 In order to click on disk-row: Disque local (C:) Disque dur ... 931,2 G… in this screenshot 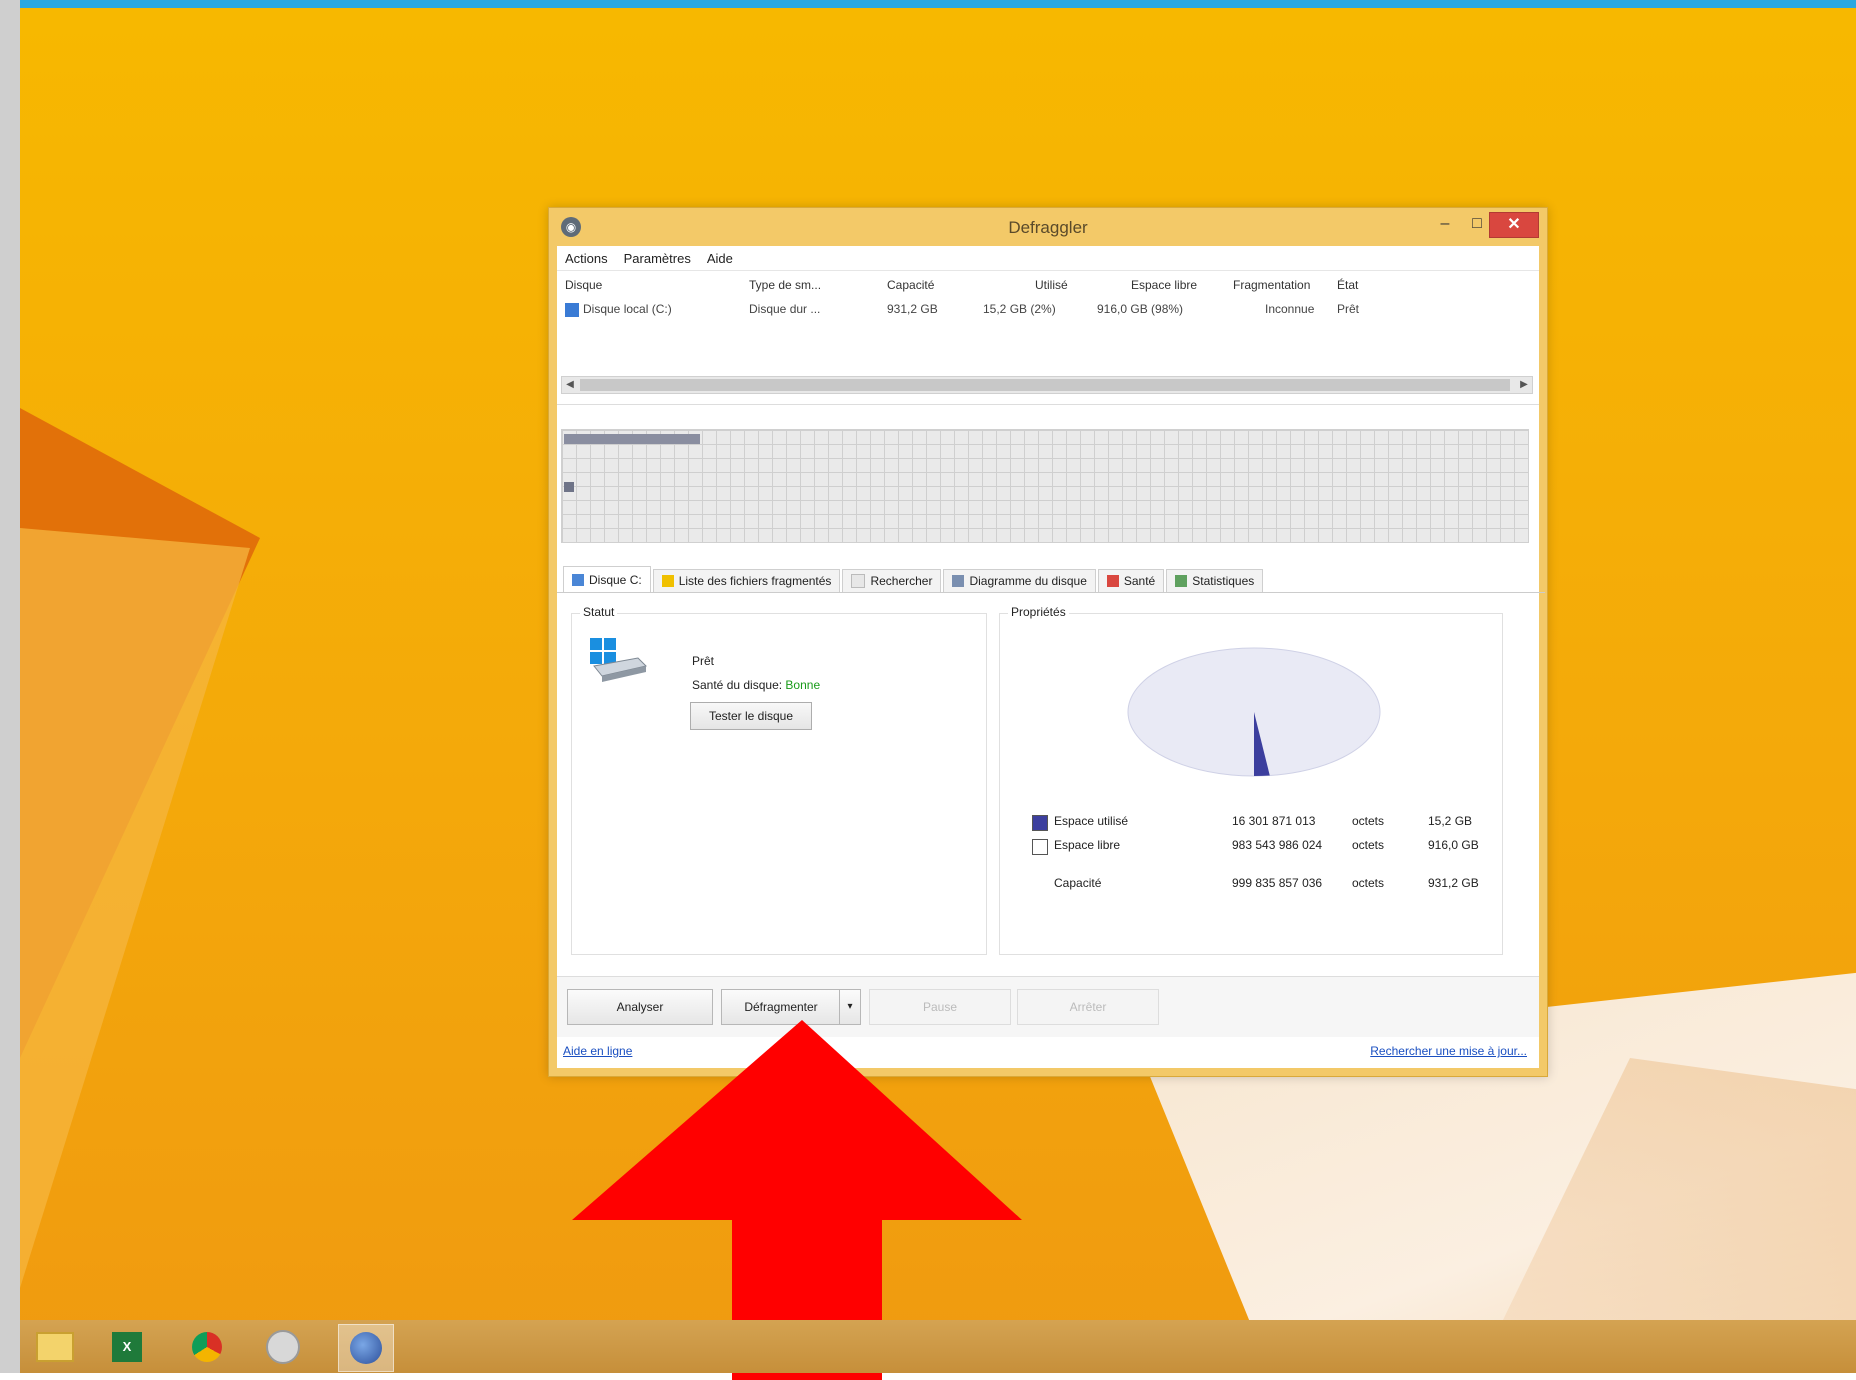, I will do `click(1048, 311)`.